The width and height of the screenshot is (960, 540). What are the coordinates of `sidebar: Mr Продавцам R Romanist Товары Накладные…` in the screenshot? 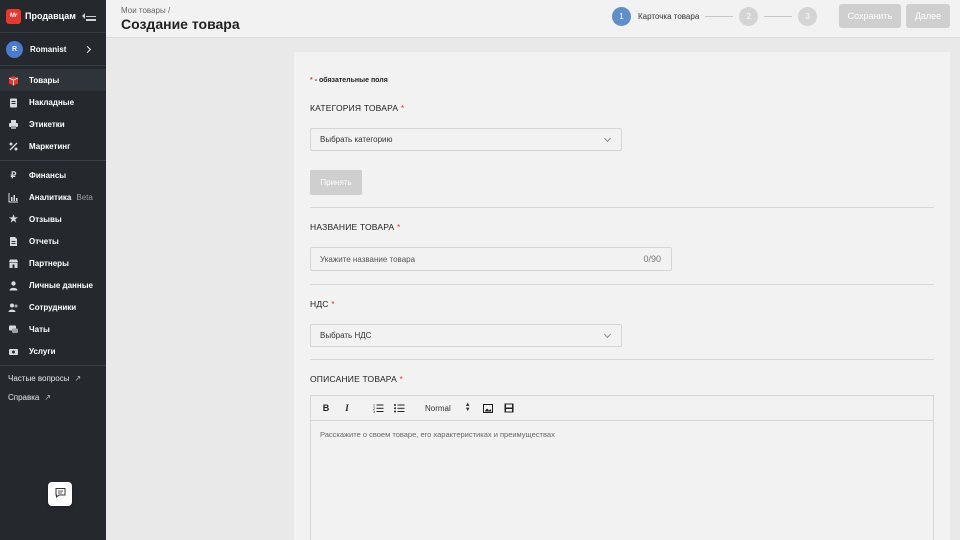 It's located at (53, 270).